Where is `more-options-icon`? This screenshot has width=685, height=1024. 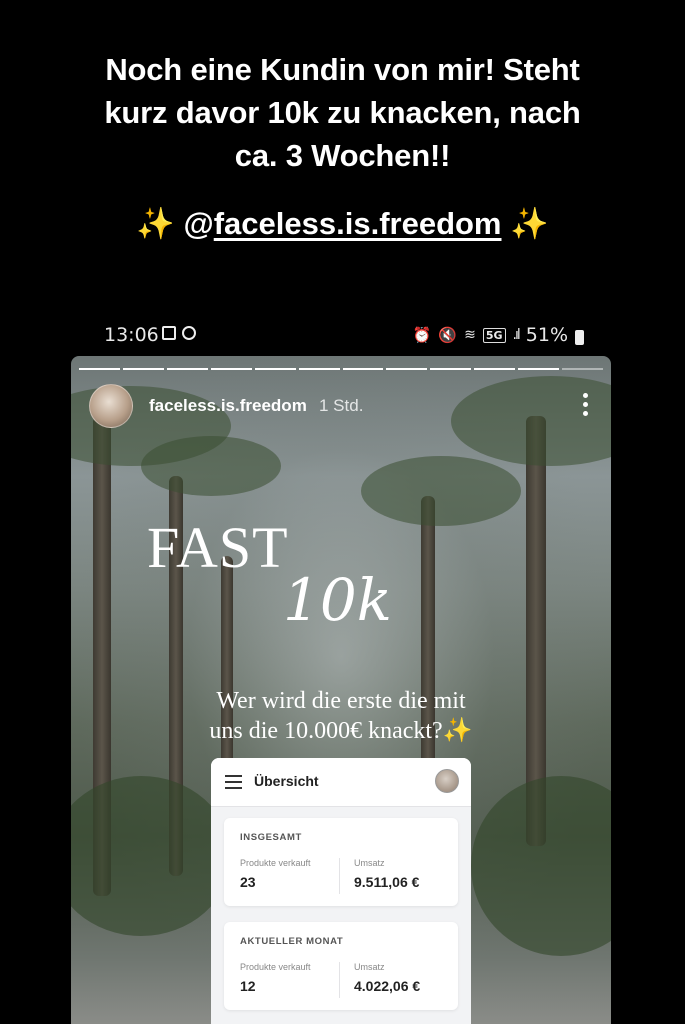
more-options-icon is located at coordinates (586, 404).